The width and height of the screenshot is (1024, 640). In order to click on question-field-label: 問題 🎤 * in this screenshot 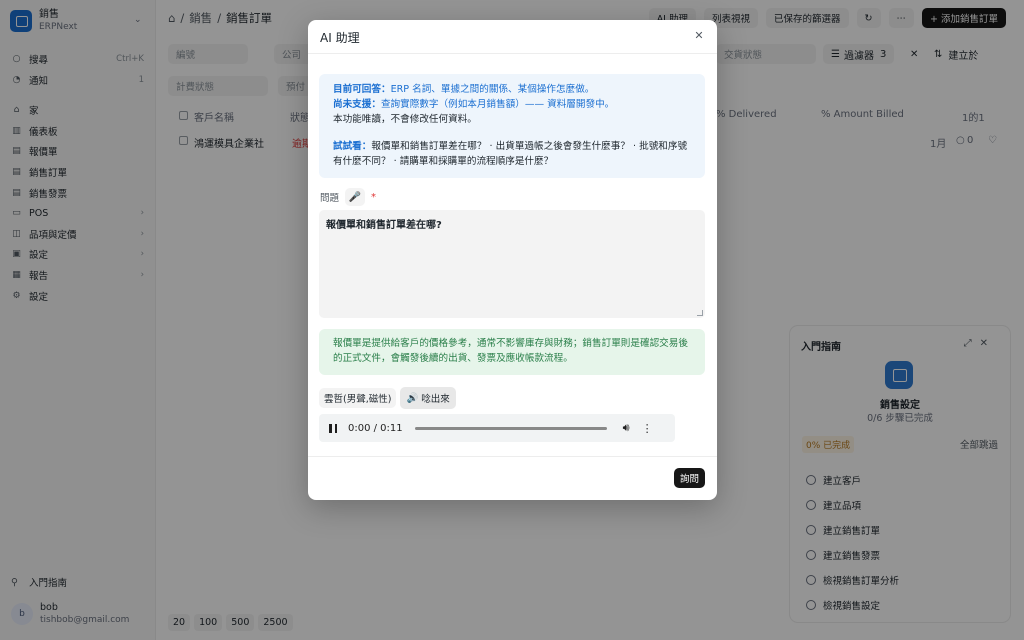, I will do `click(348, 197)`.